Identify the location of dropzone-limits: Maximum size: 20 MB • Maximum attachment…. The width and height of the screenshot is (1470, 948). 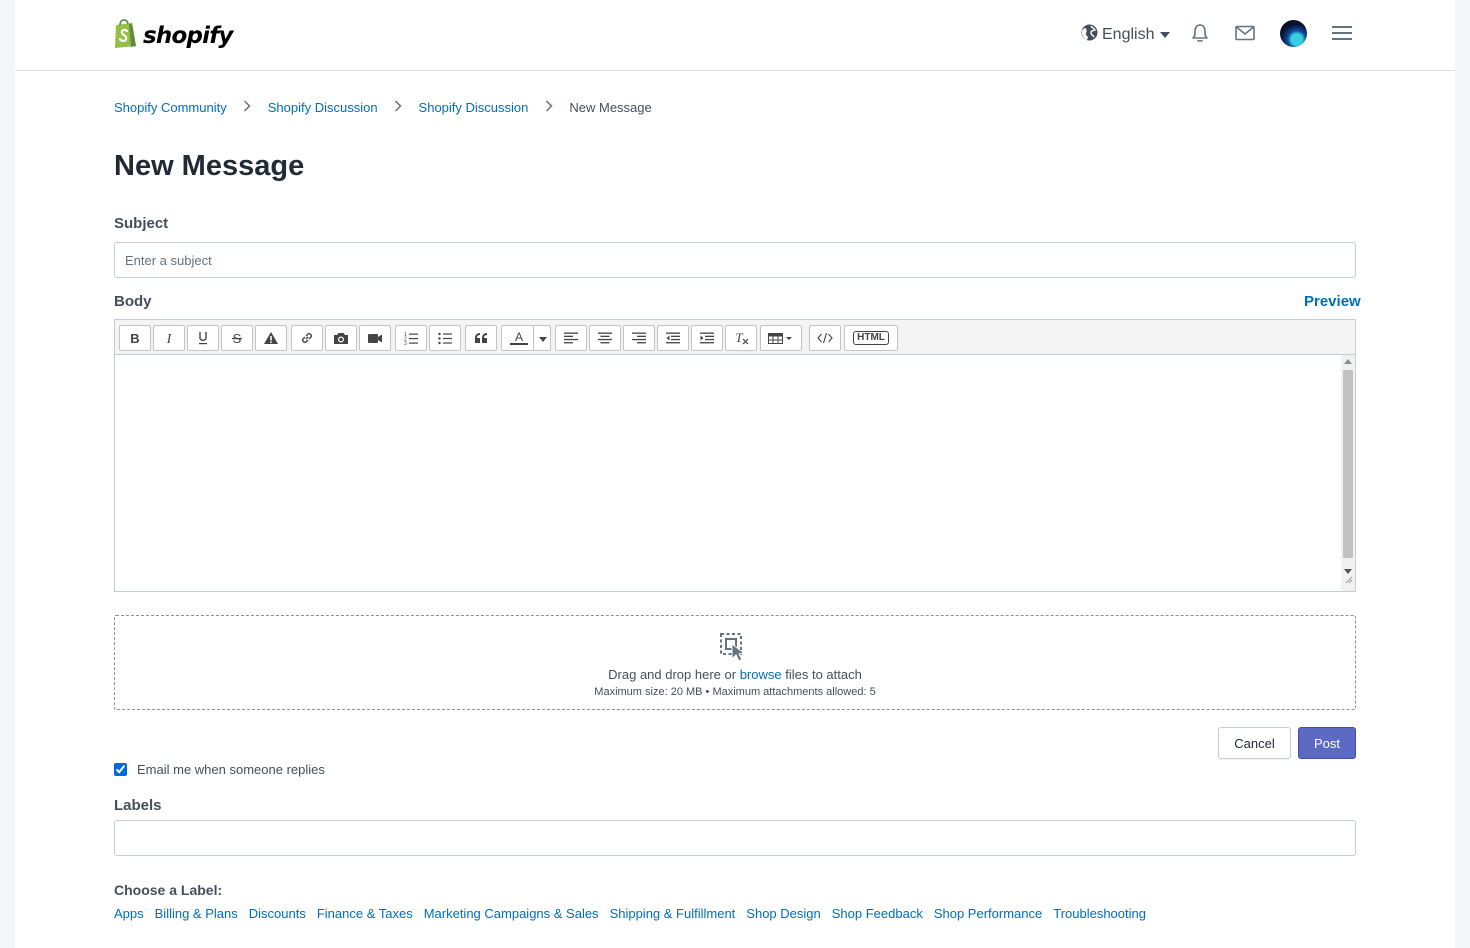
(735, 692).